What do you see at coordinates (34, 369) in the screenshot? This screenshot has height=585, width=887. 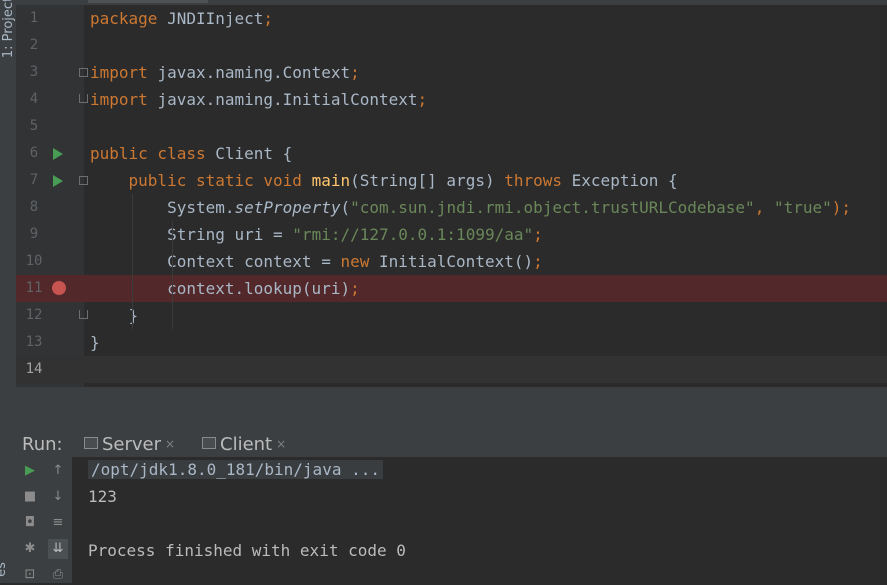 I see `line-number: 14` at bounding box center [34, 369].